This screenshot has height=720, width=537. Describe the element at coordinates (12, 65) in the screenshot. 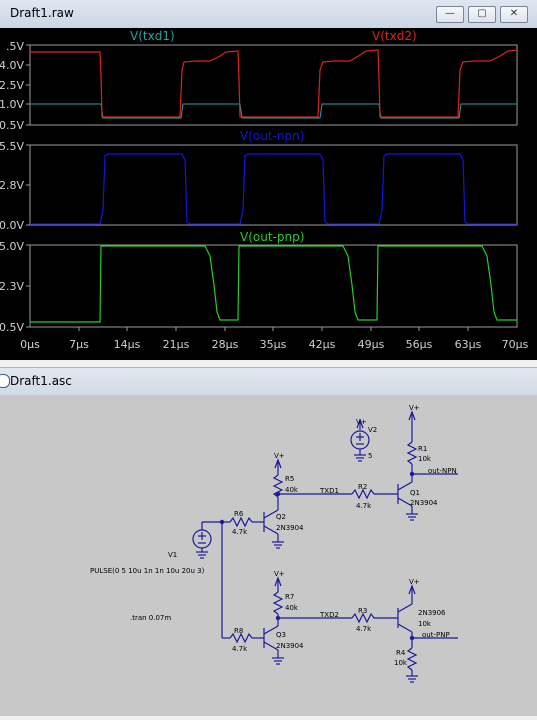

I see `y-tick-label: 4.0V` at that location.